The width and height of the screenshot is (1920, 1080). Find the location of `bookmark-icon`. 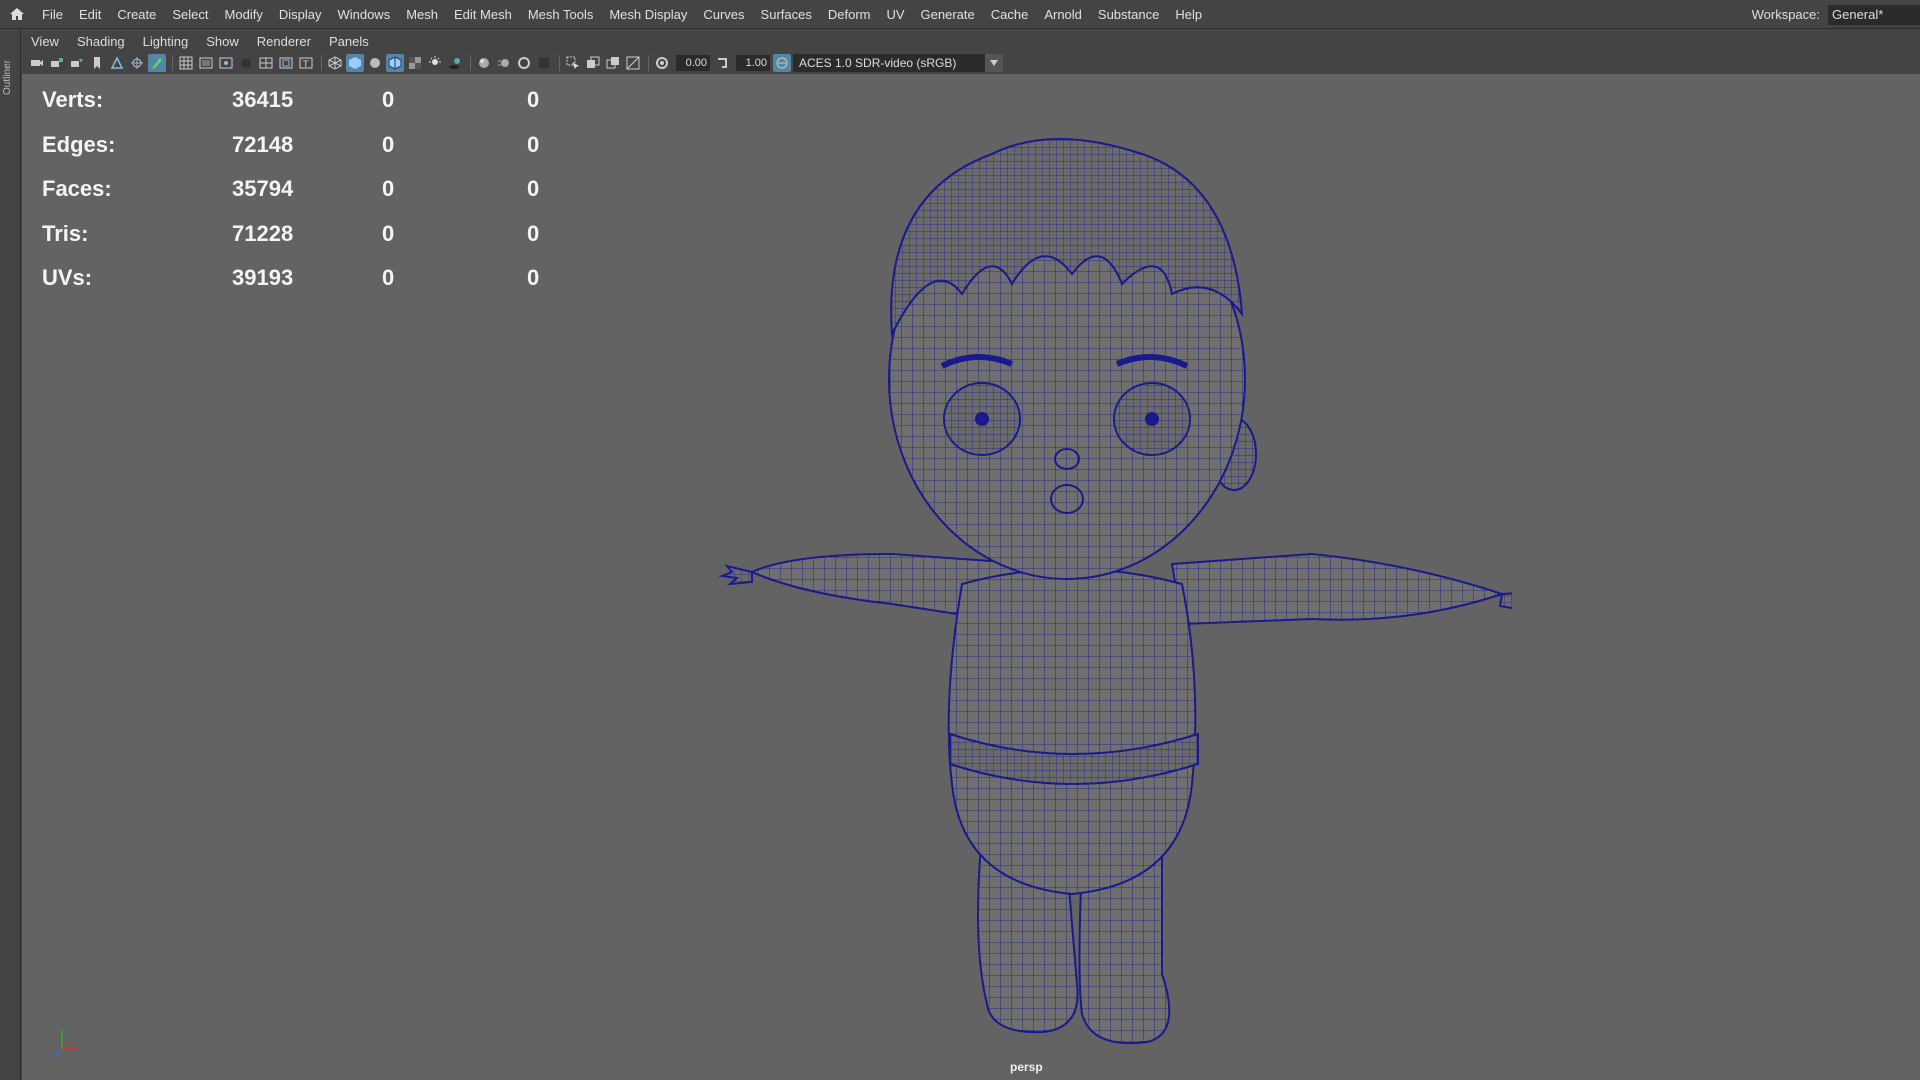

bookmark-icon is located at coordinates (97, 63).